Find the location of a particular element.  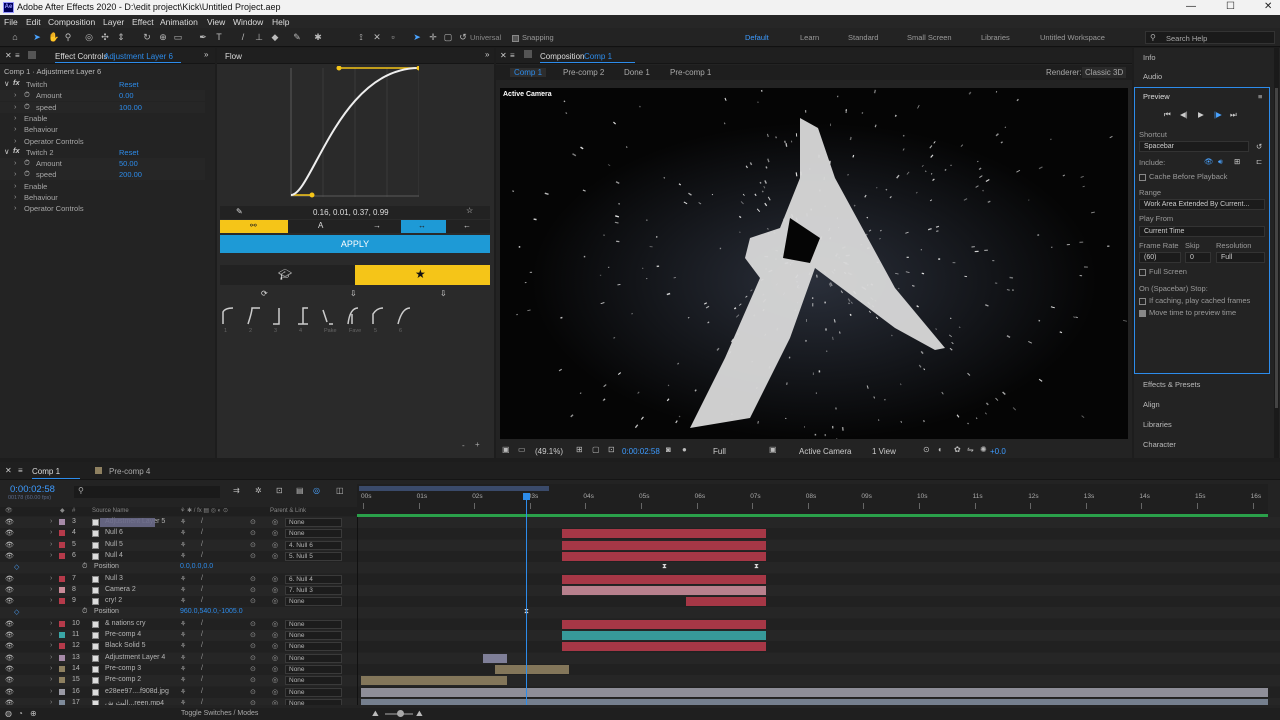

exposure-icon: ✺ is located at coordinates (983, 449).